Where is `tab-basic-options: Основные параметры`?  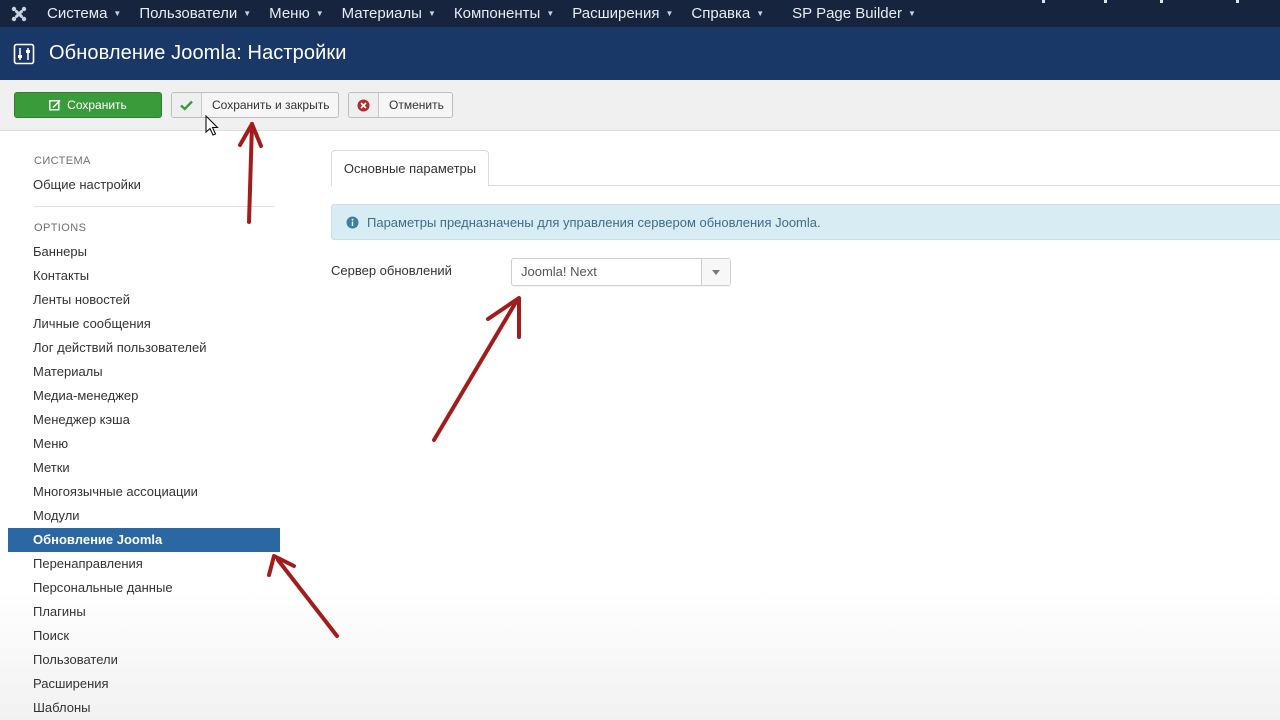 tab-basic-options: Основные параметры is located at coordinates (410, 168).